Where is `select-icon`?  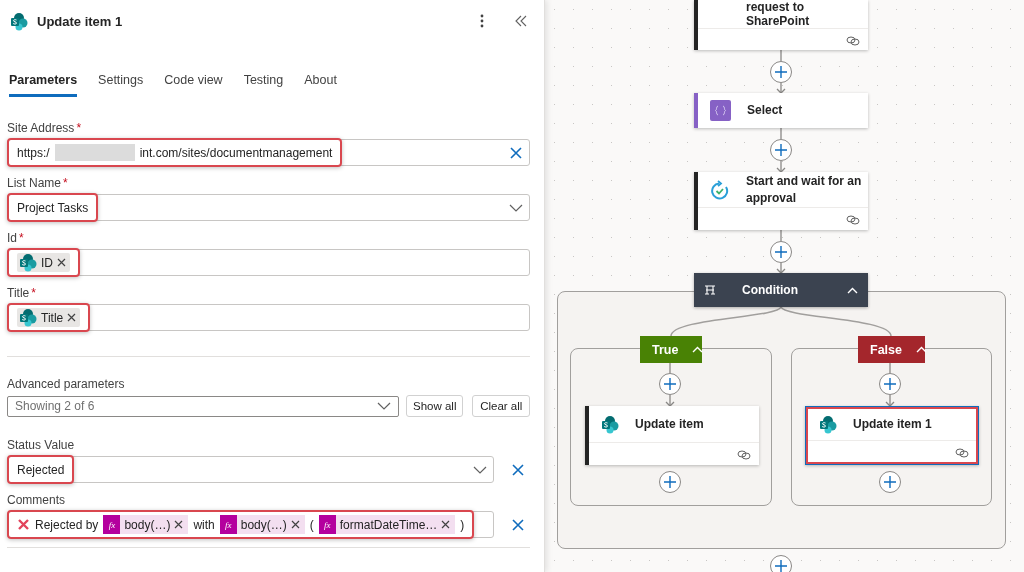
select-icon is located at coordinates (720, 110).